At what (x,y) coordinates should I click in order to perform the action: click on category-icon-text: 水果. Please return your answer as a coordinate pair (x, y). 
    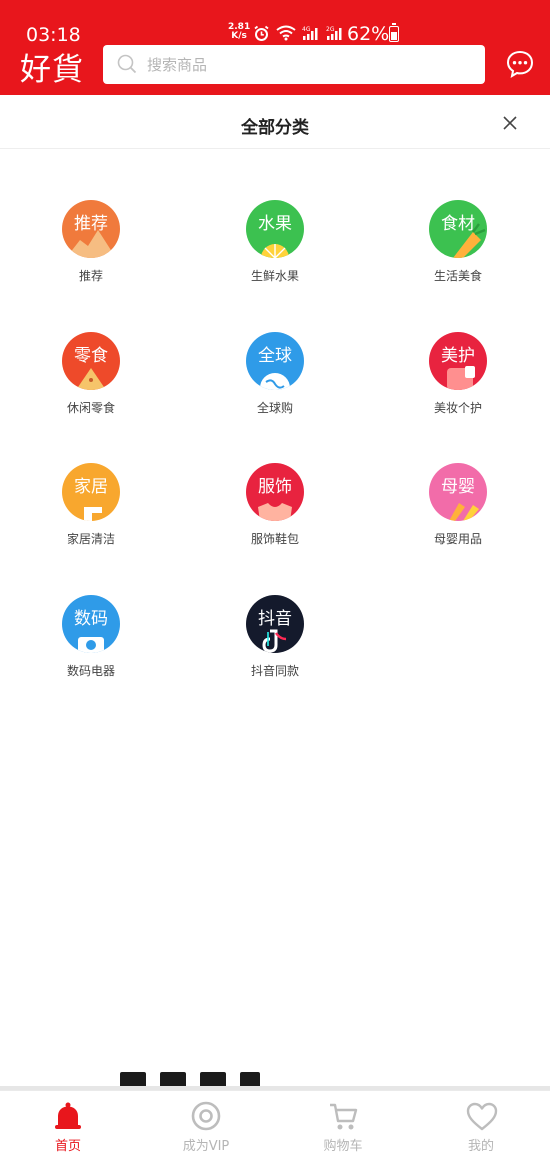
    Looking at the image, I should click on (275, 224).